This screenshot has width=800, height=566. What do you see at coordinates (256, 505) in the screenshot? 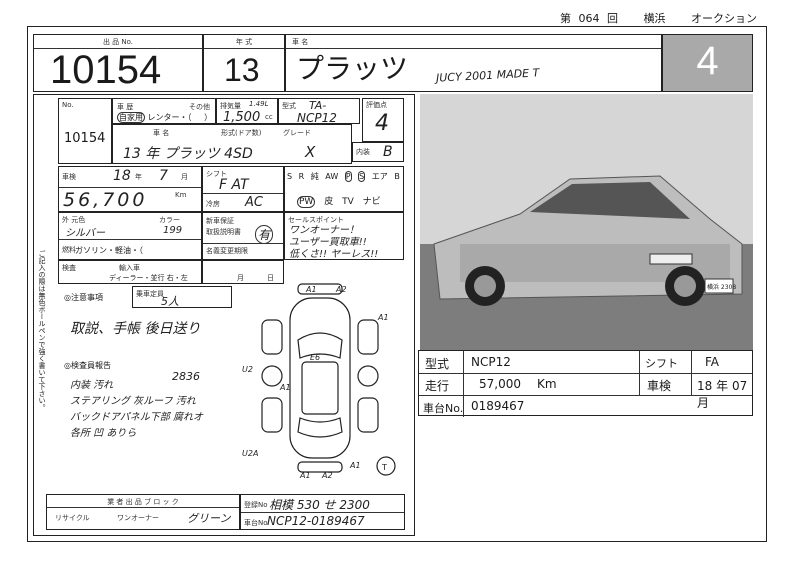
I see `reg-no-label: 登録No` at bounding box center [256, 505].